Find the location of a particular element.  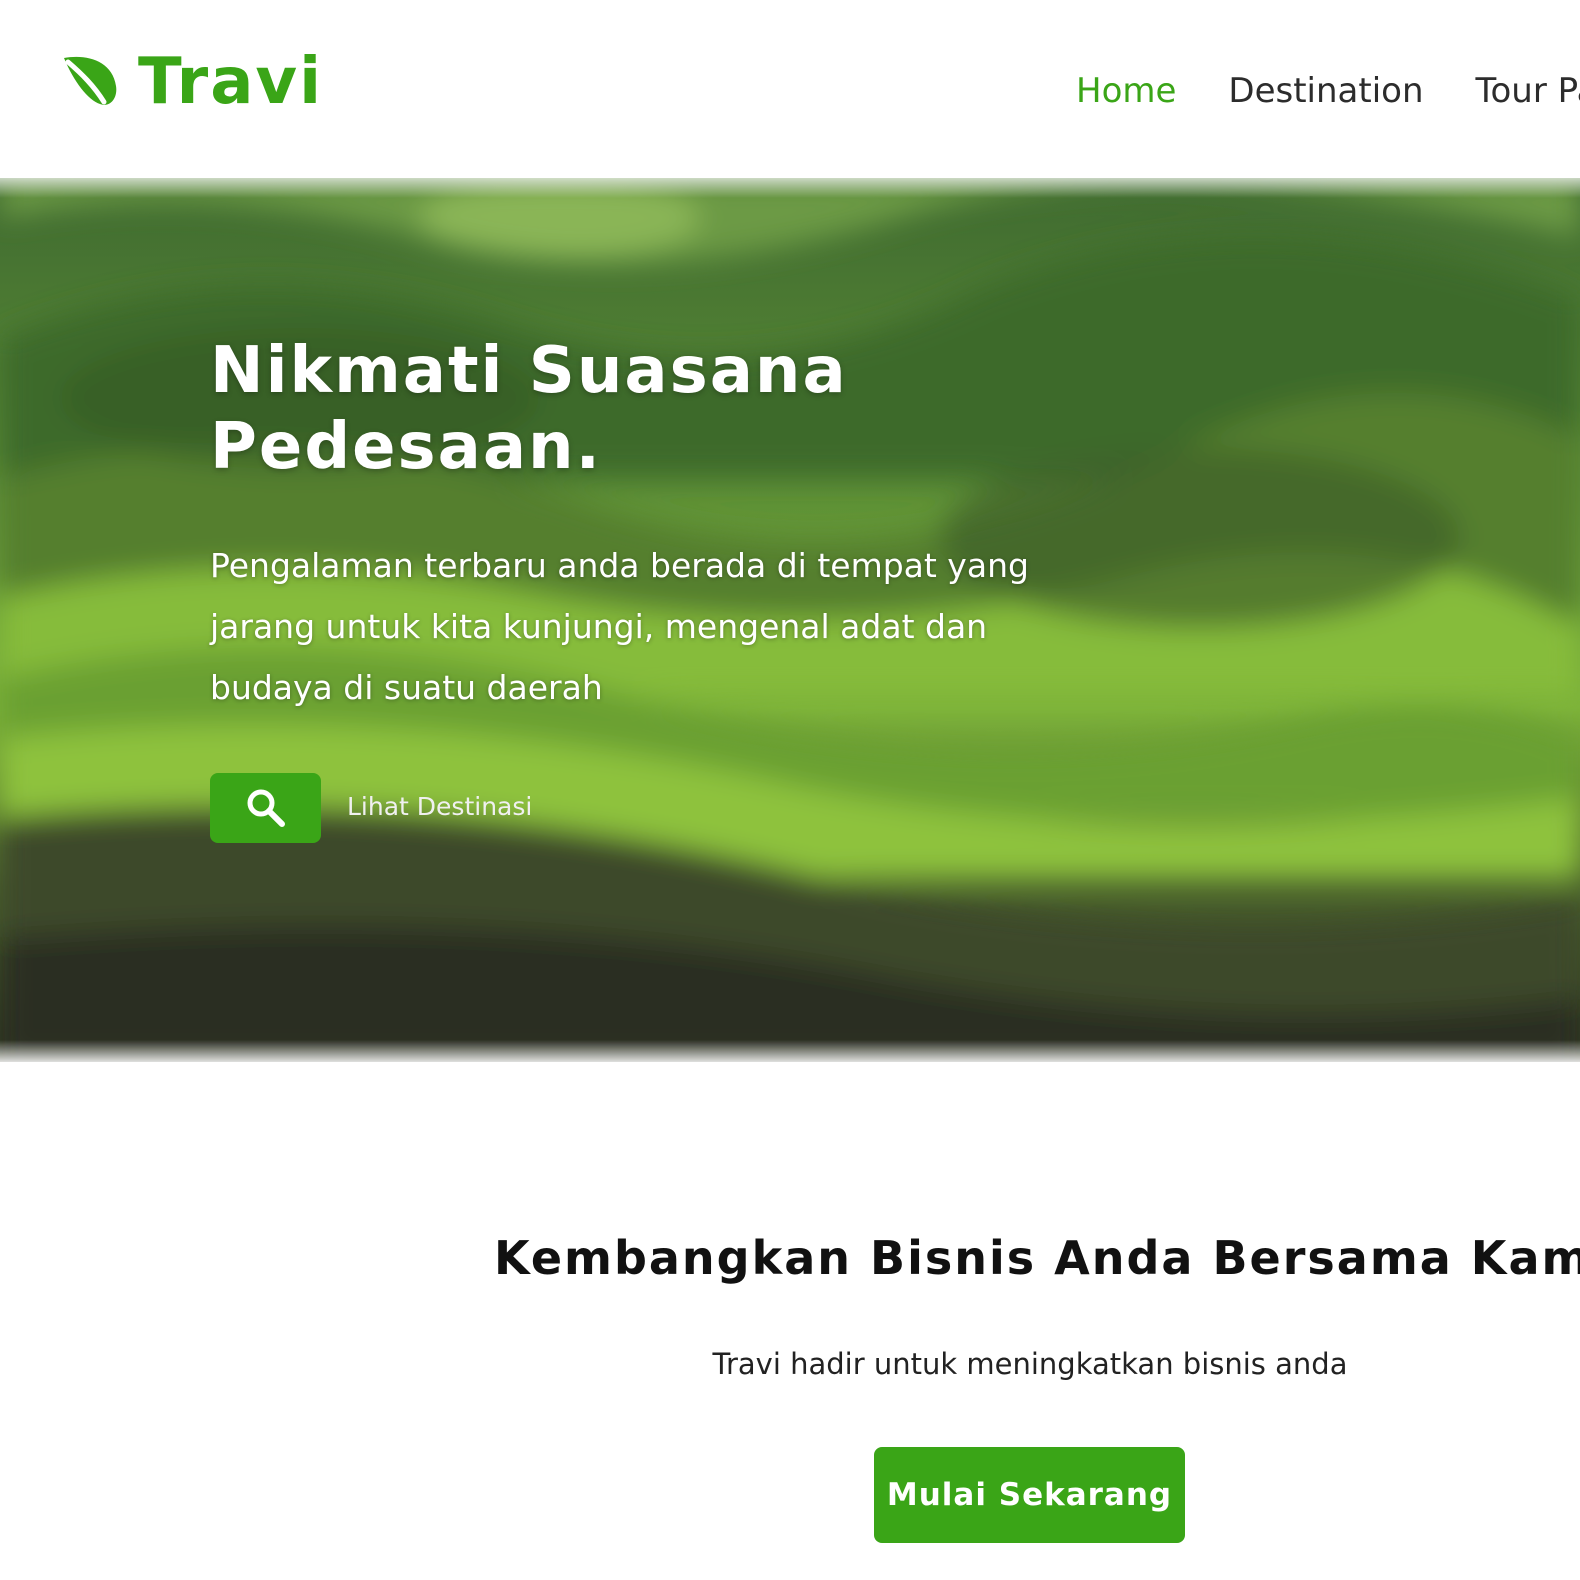

nav-item-home: Home is located at coordinates (1126, 91).